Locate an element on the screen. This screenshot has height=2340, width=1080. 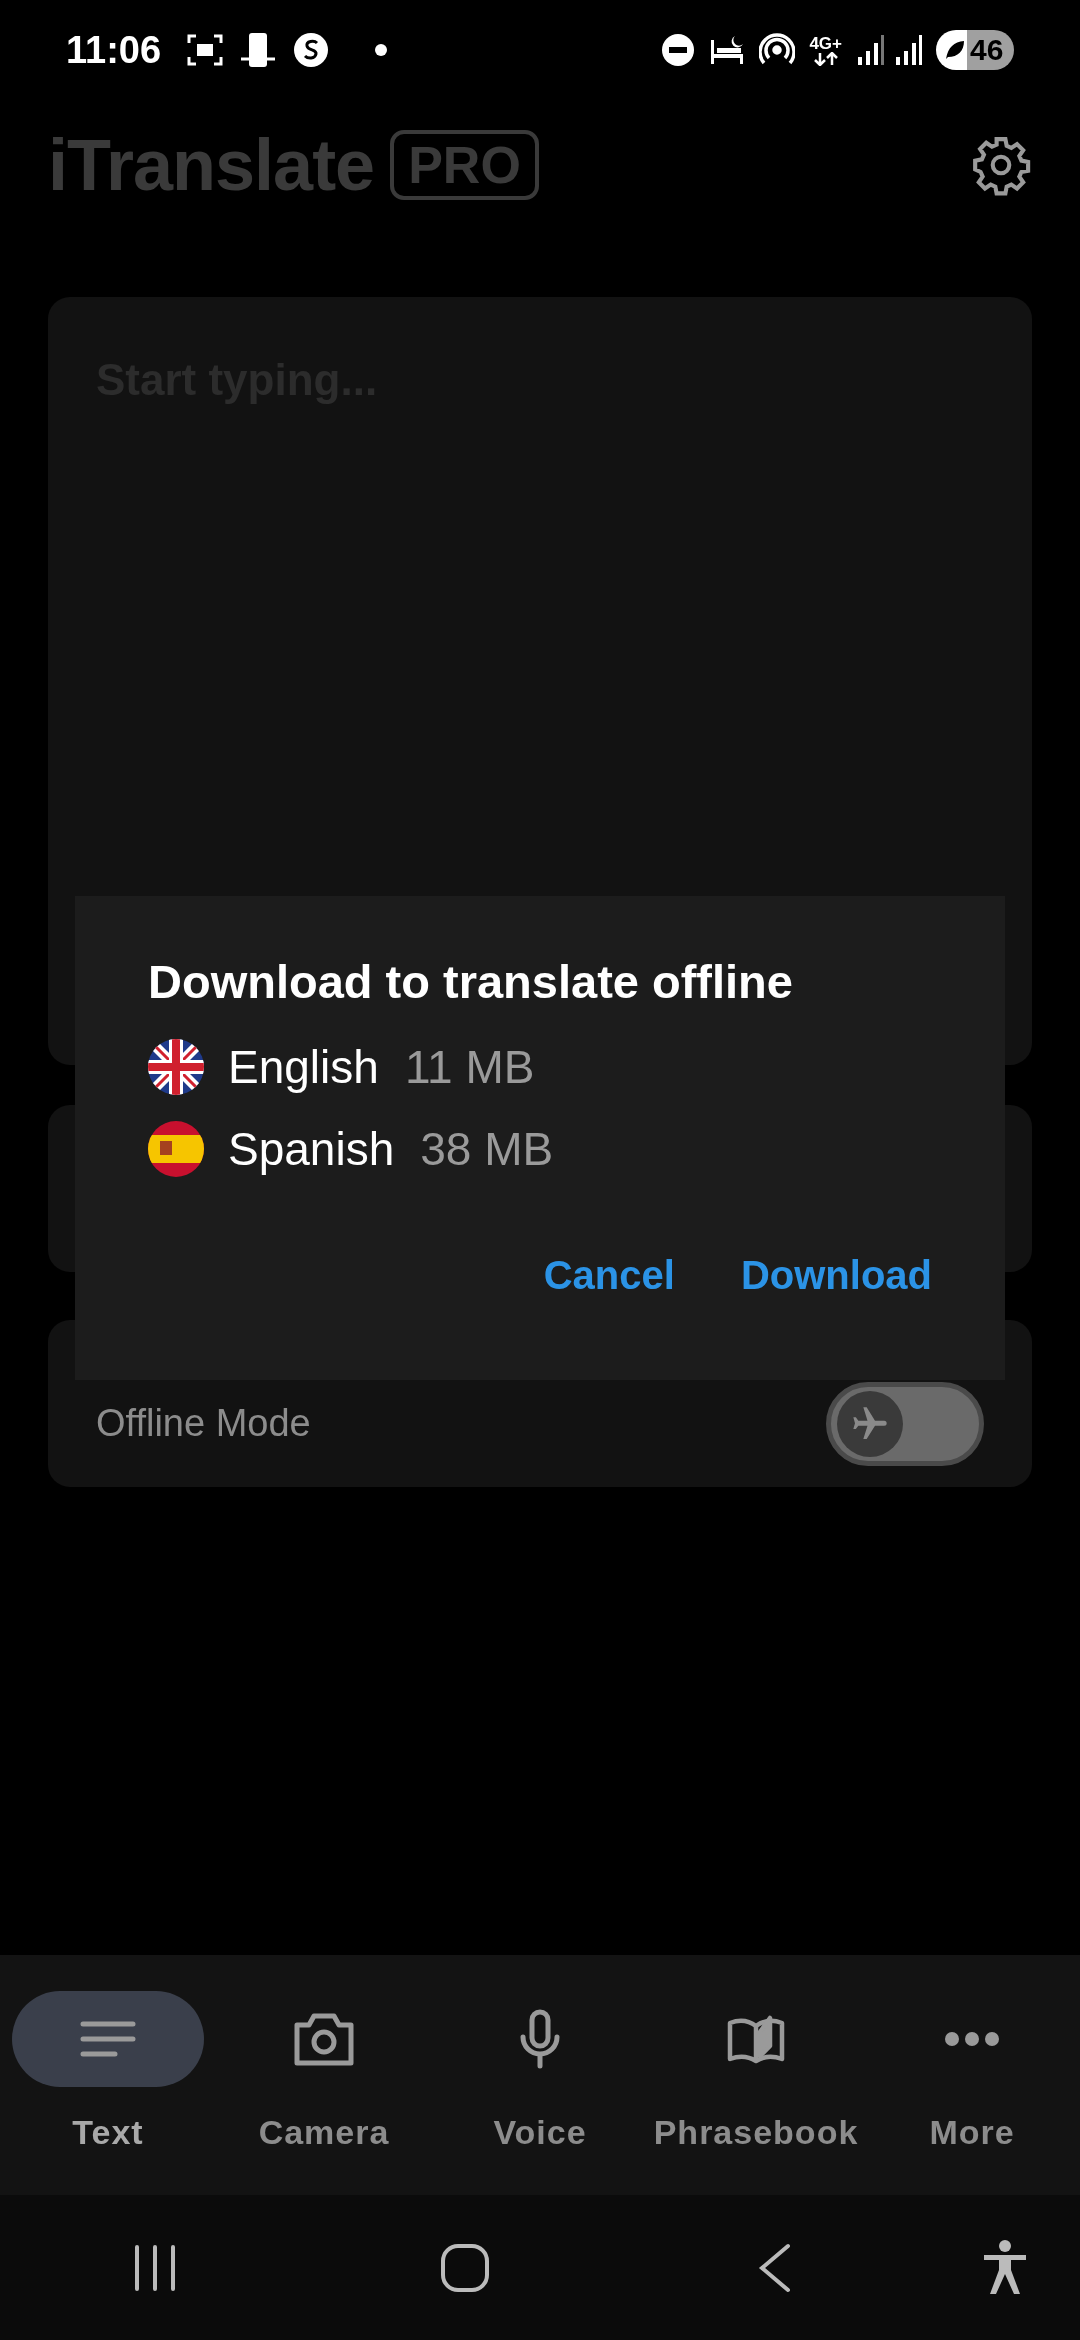
app-logo: iTranslate is located at coordinates (211, 165).